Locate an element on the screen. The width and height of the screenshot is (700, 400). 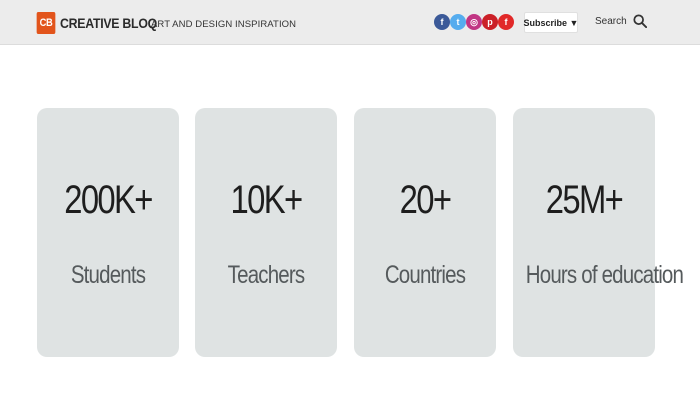
stat-value: 10K+ is located at coordinates (267, 200).